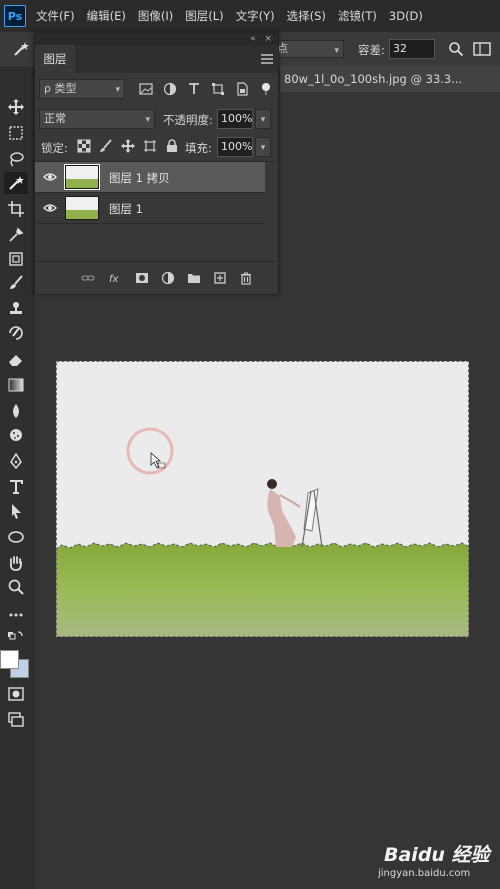 This screenshot has width=500, height=889. Describe the element at coordinates (16, 720) in the screenshot. I see `screen-mode` at that location.